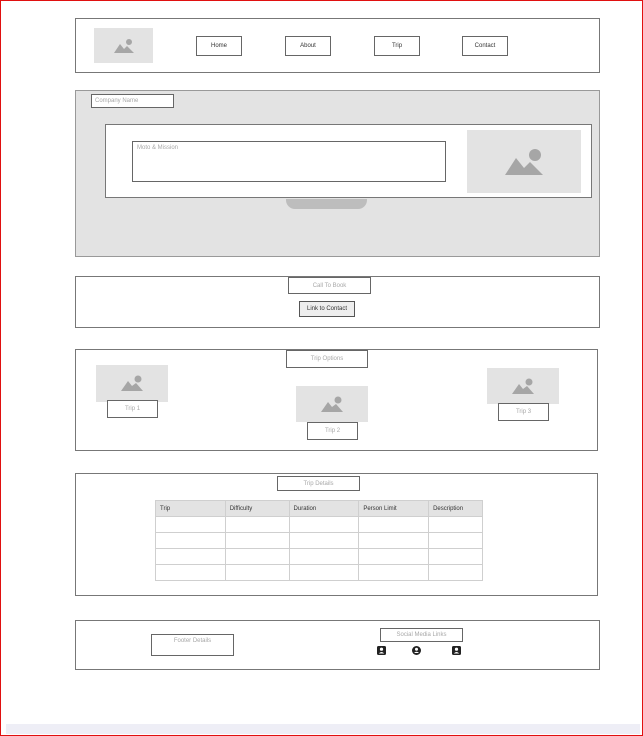  Describe the element at coordinates (394, 508) in the screenshot. I see `column-header-person-limit: Person Limit` at that location.